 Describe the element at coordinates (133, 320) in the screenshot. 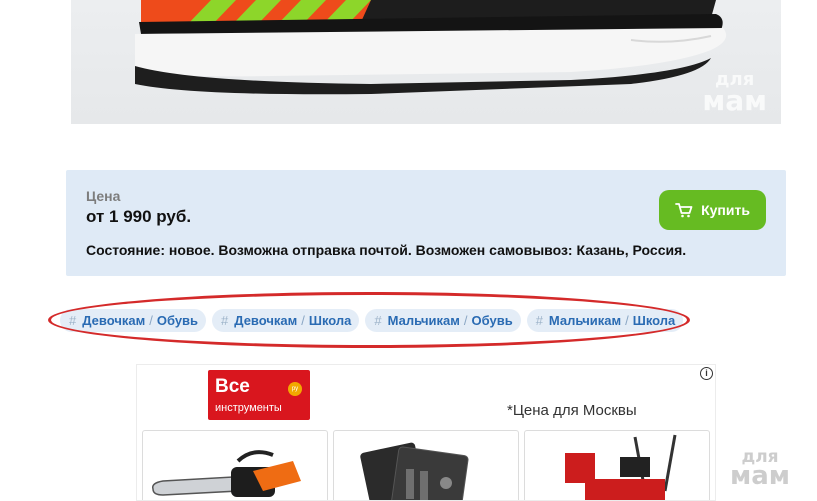

I see `tag-girls-shoes: # Девочкам / Обувь` at that location.